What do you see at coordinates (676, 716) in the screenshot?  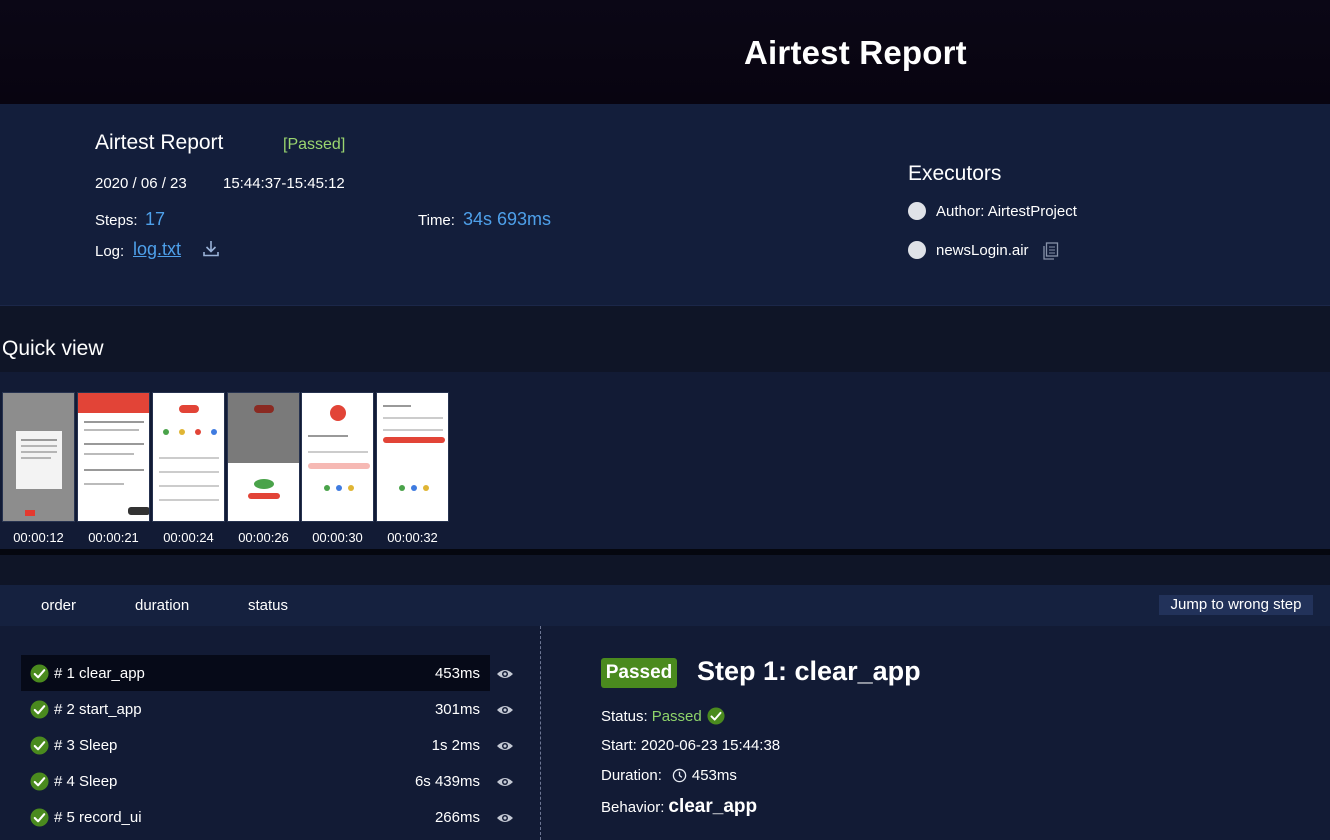 I see `status-value: Passed` at bounding box center [676, 716].